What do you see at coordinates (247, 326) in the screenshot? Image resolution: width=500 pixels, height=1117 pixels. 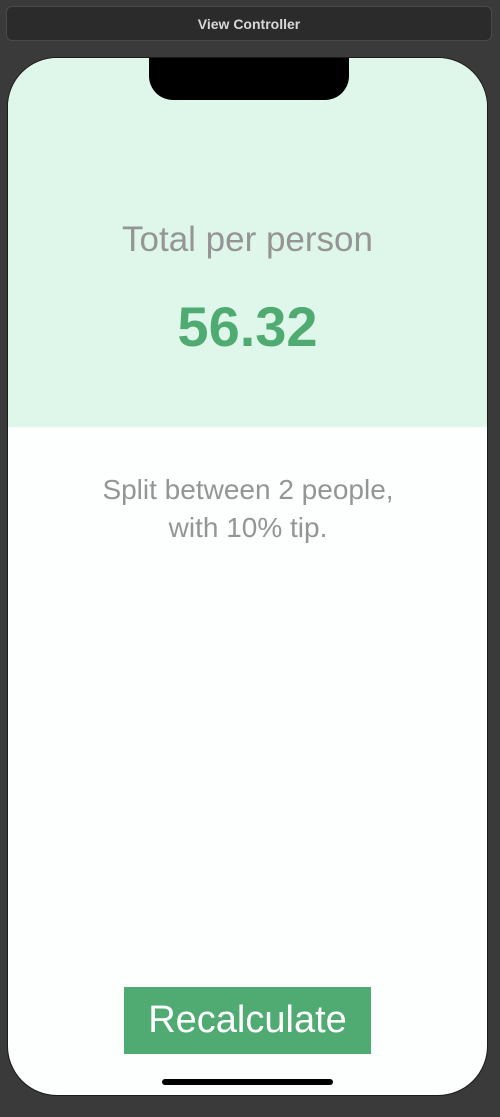 I see `total-per-person-value: 56.32` at bounding box center [247, 326].